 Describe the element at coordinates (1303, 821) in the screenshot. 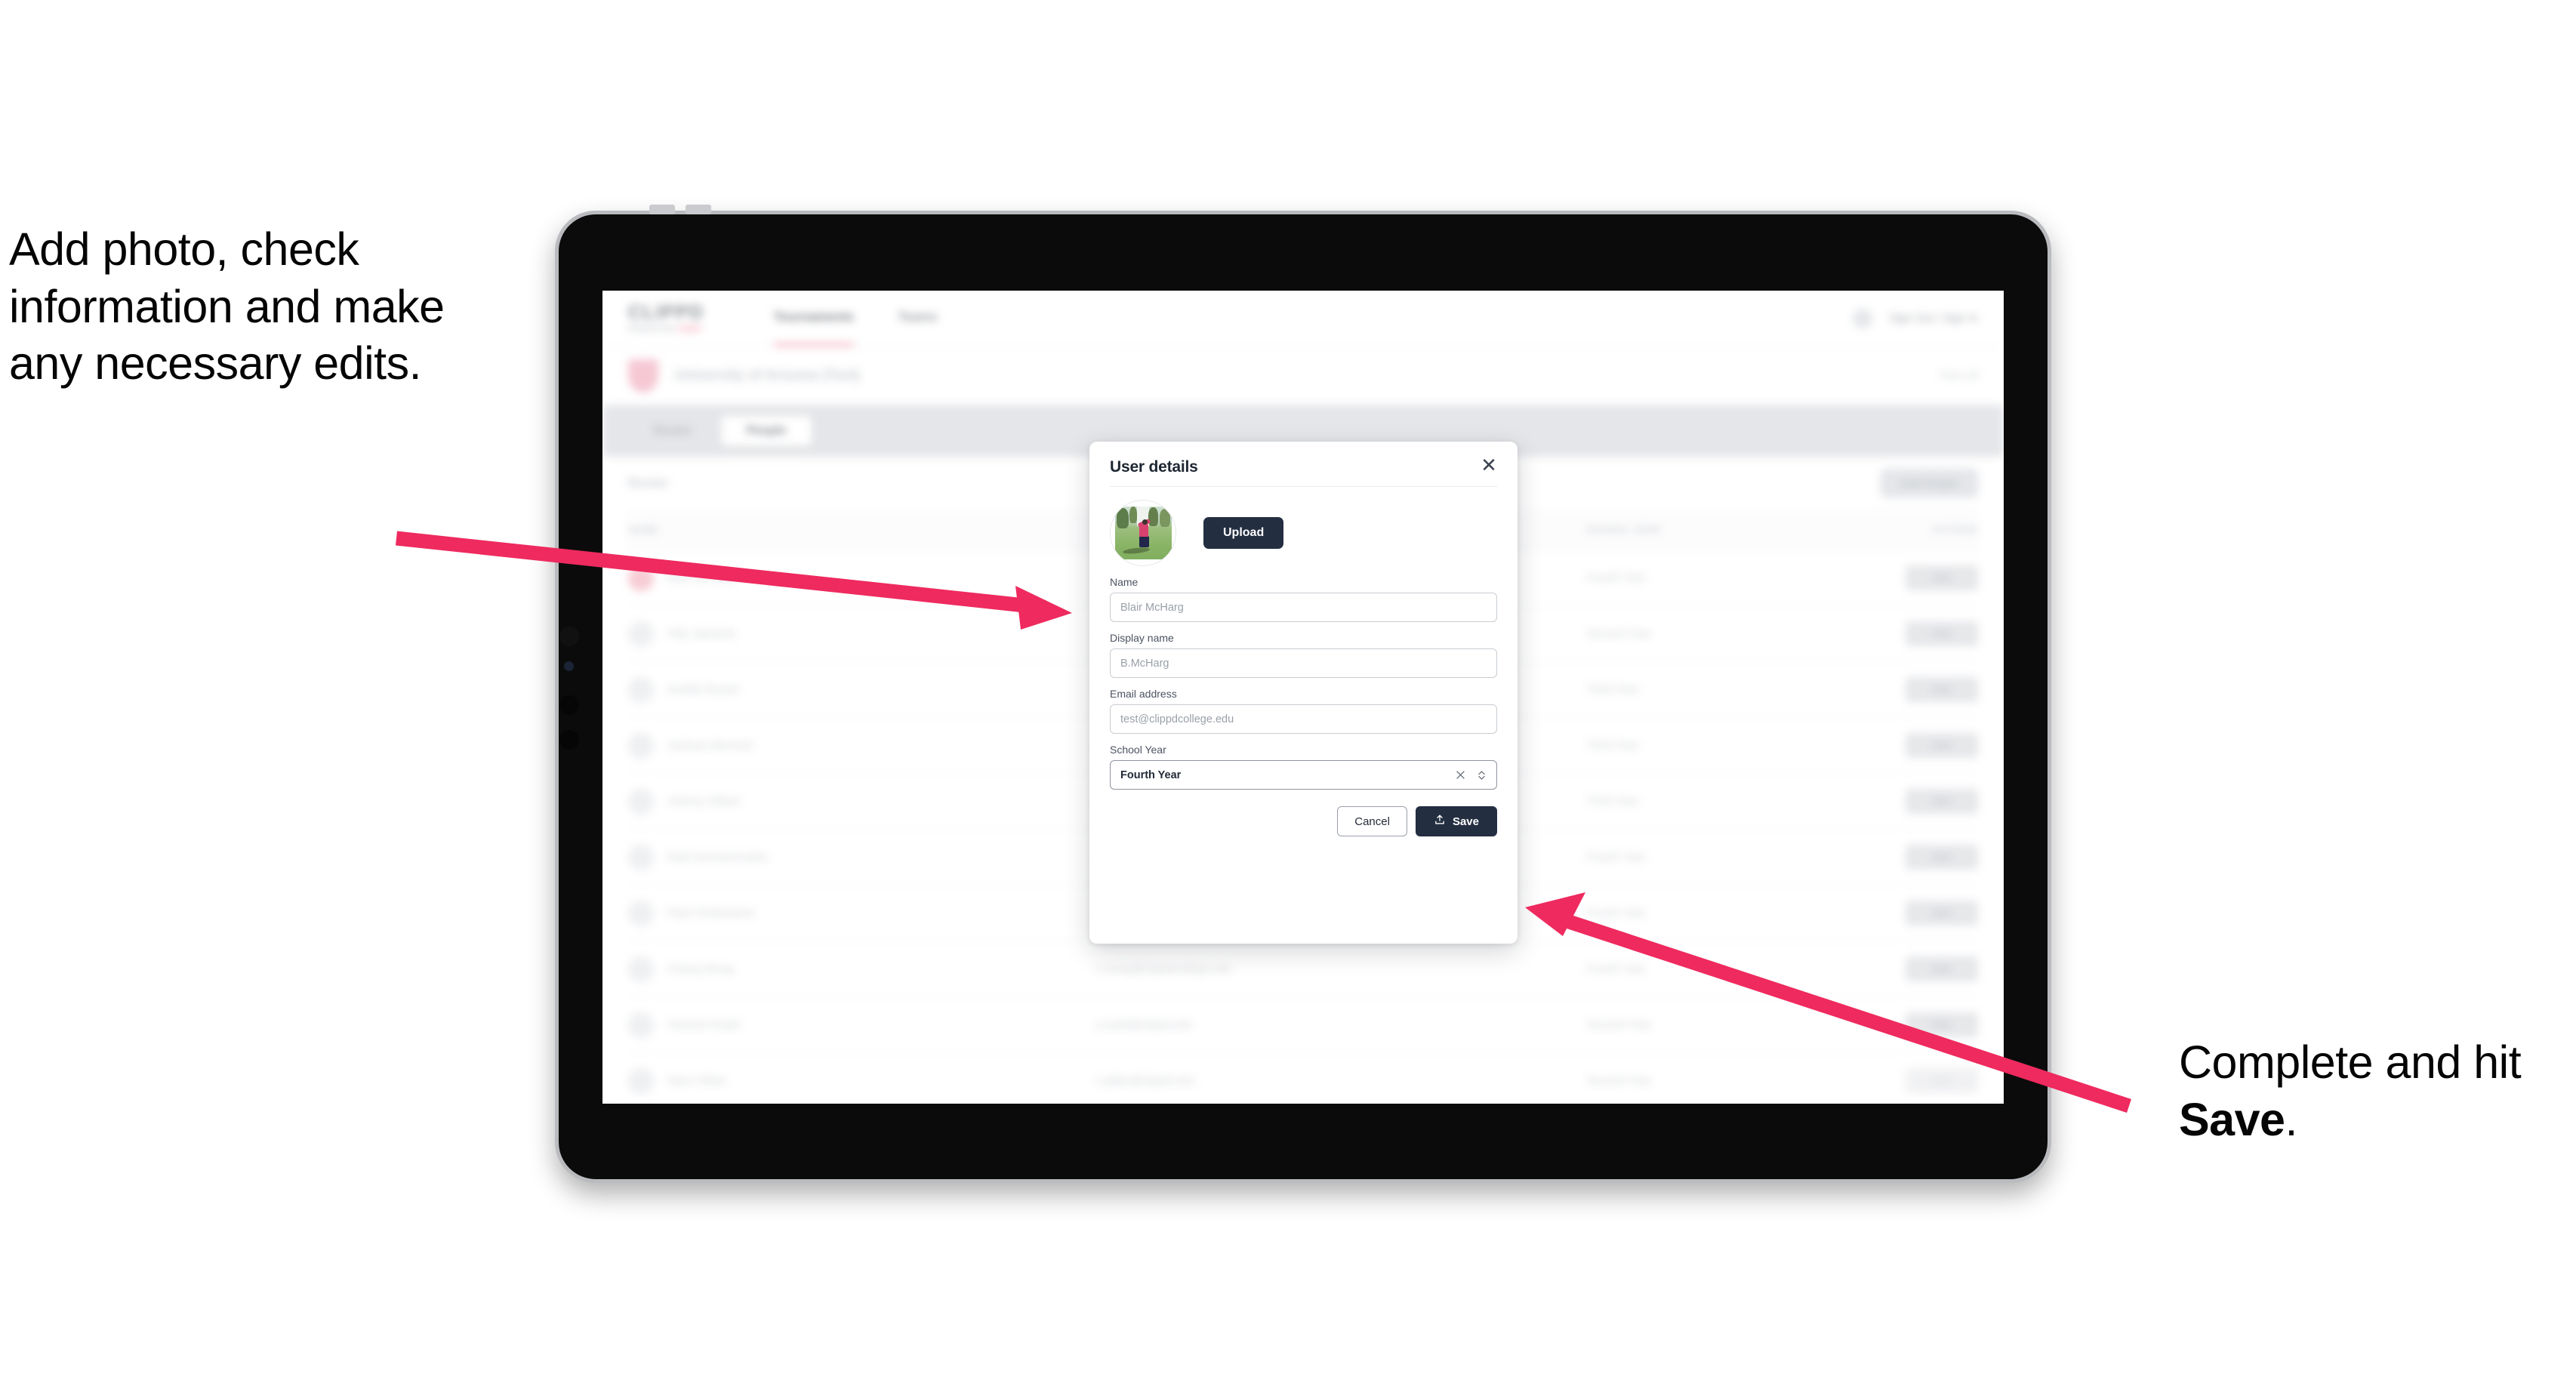

I see `modal-action-bar: Cancel Save` at that location.